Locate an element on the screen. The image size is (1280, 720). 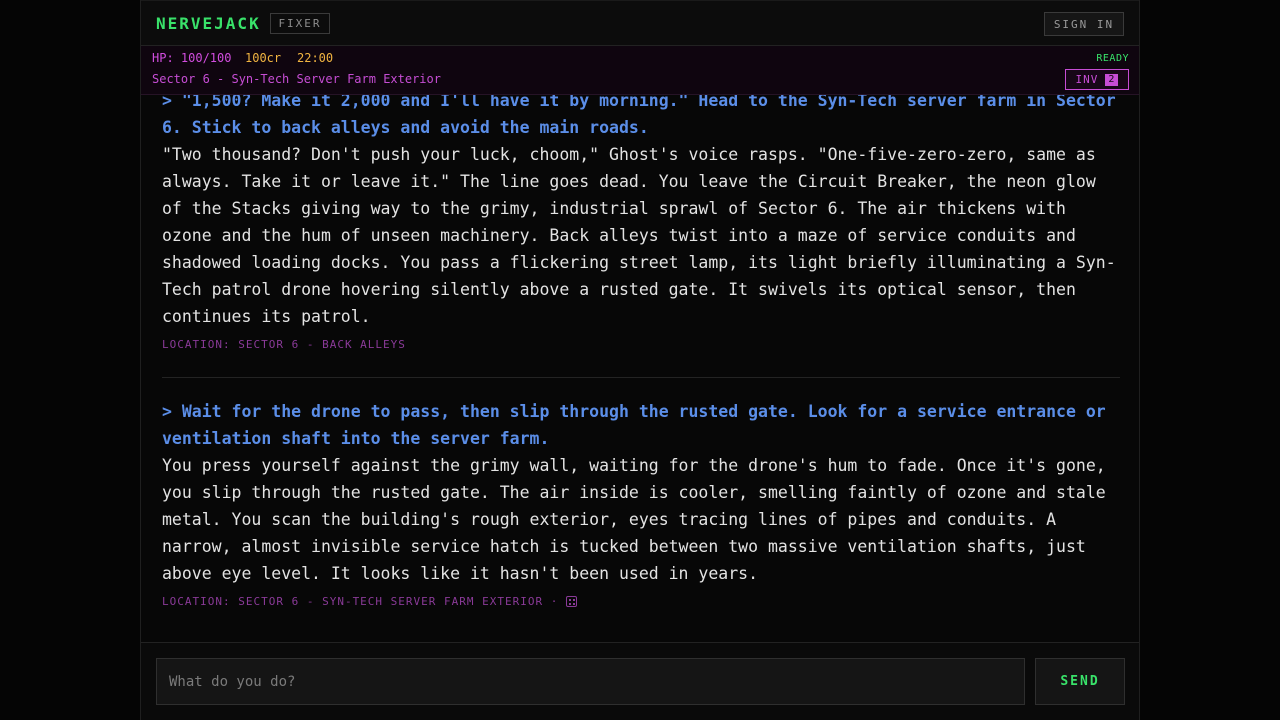
dice-icon is located at coordinates (572, 601).